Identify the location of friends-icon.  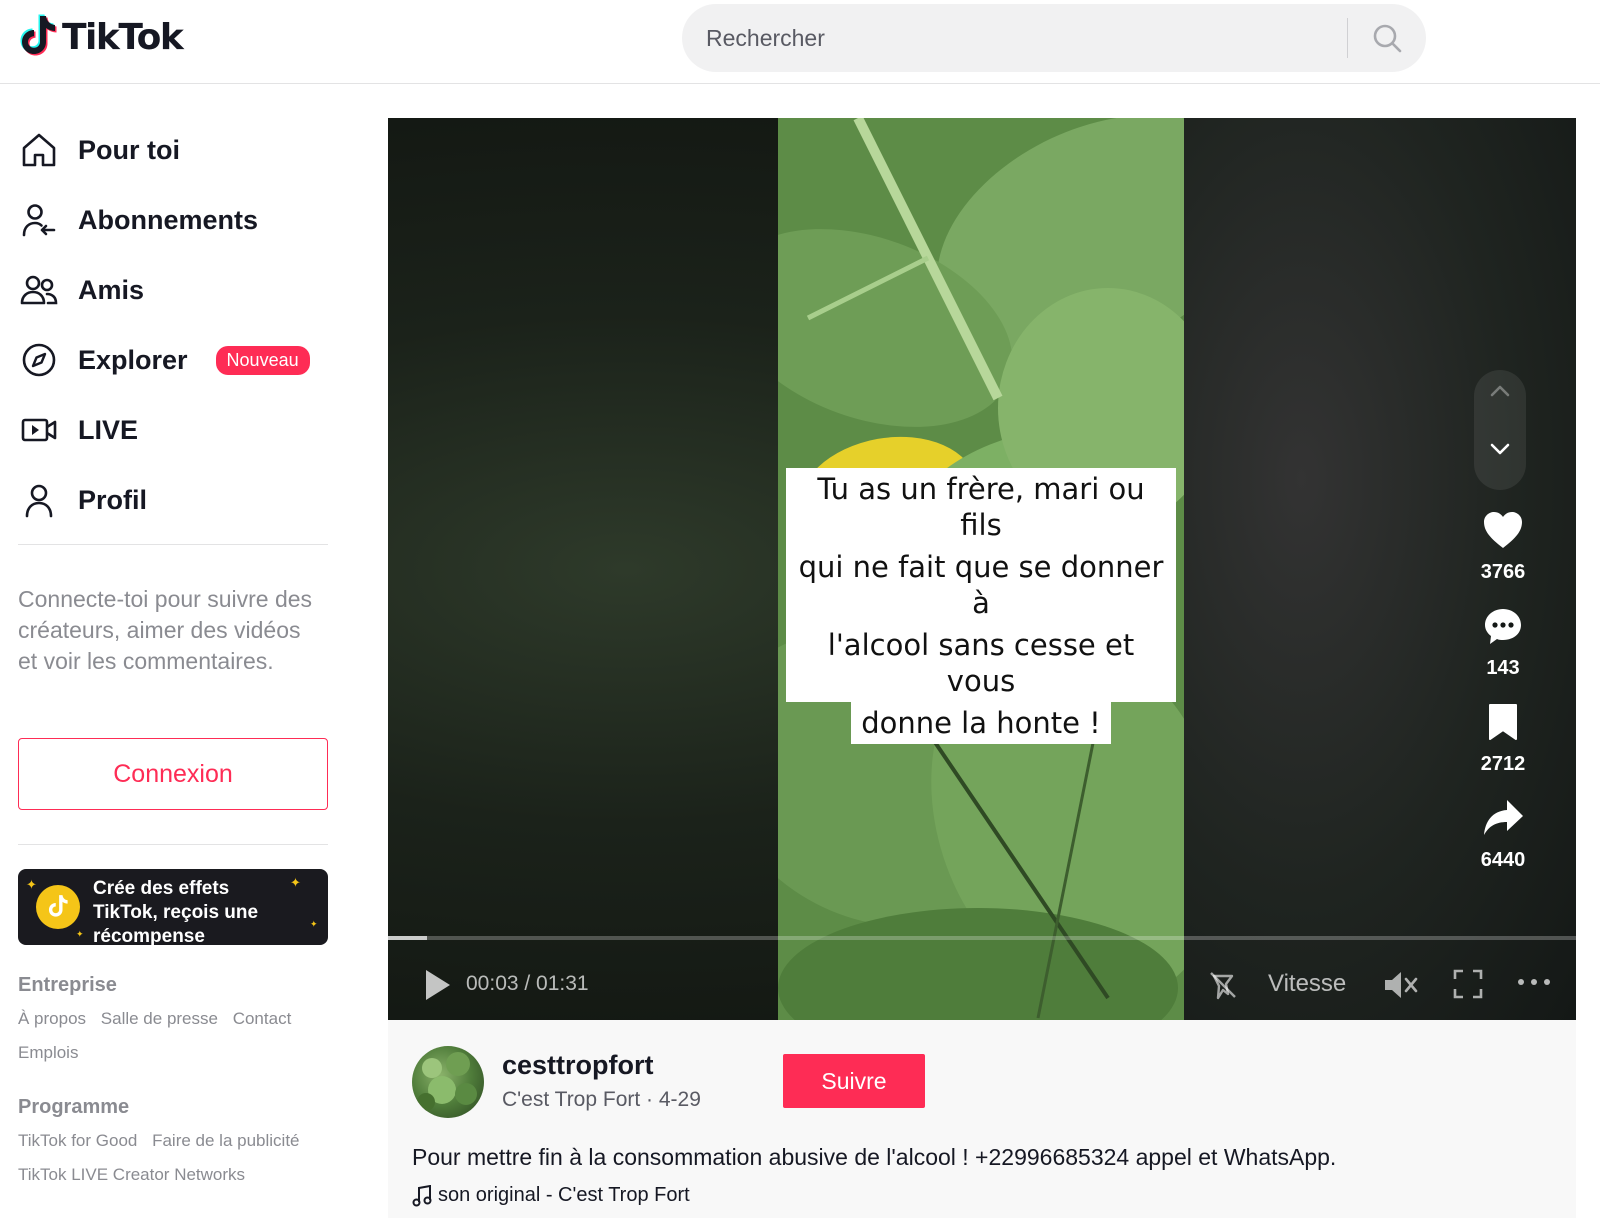
(39, 290).